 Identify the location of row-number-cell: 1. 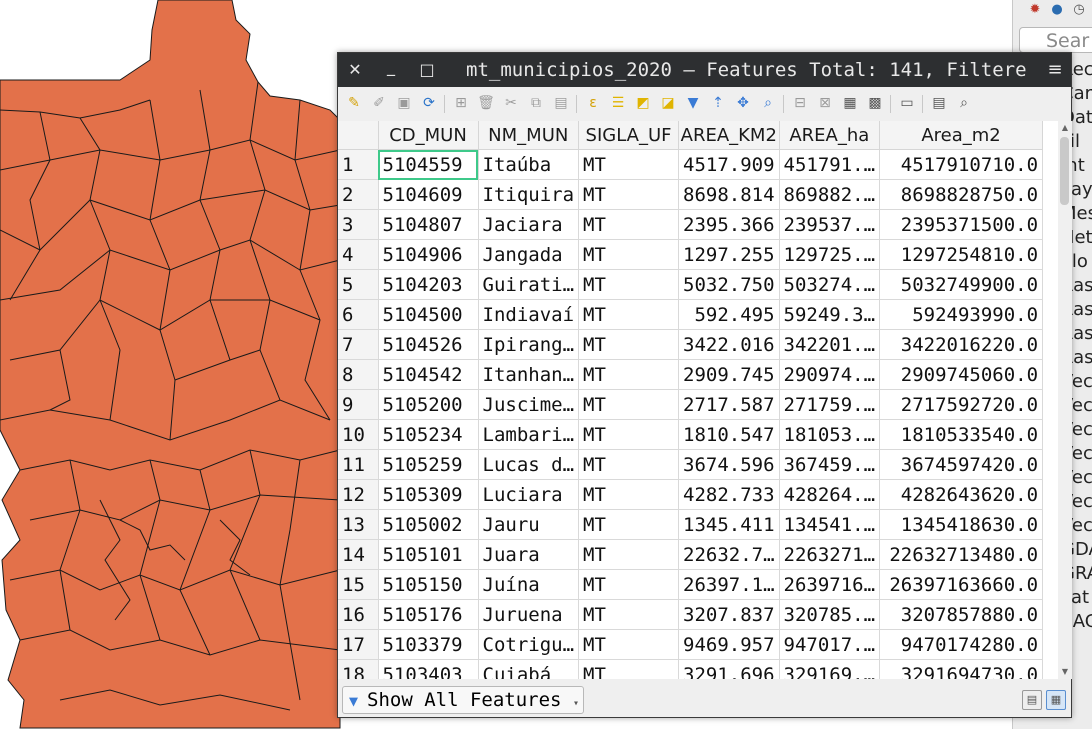
(358, 164).